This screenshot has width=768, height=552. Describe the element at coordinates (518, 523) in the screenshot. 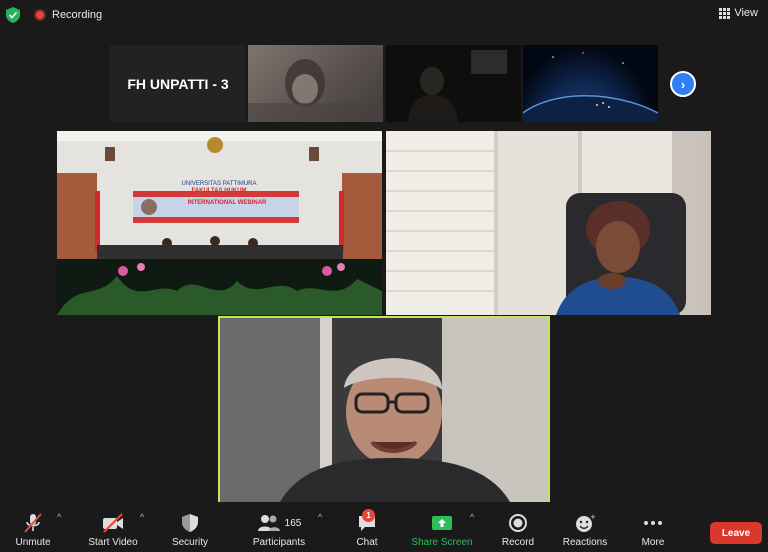

I see `record-icon` at that location.